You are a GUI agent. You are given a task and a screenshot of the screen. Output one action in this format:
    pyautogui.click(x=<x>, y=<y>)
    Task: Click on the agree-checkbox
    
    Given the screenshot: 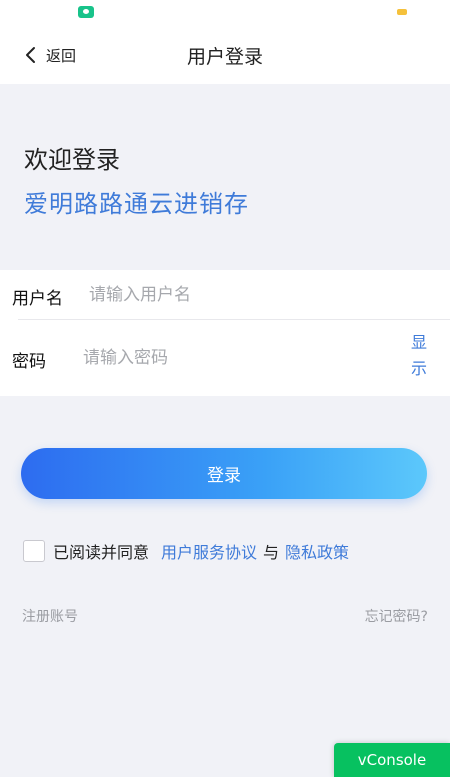 What is the action you would take?
    pyautogui.click(x=34, y=551)
    